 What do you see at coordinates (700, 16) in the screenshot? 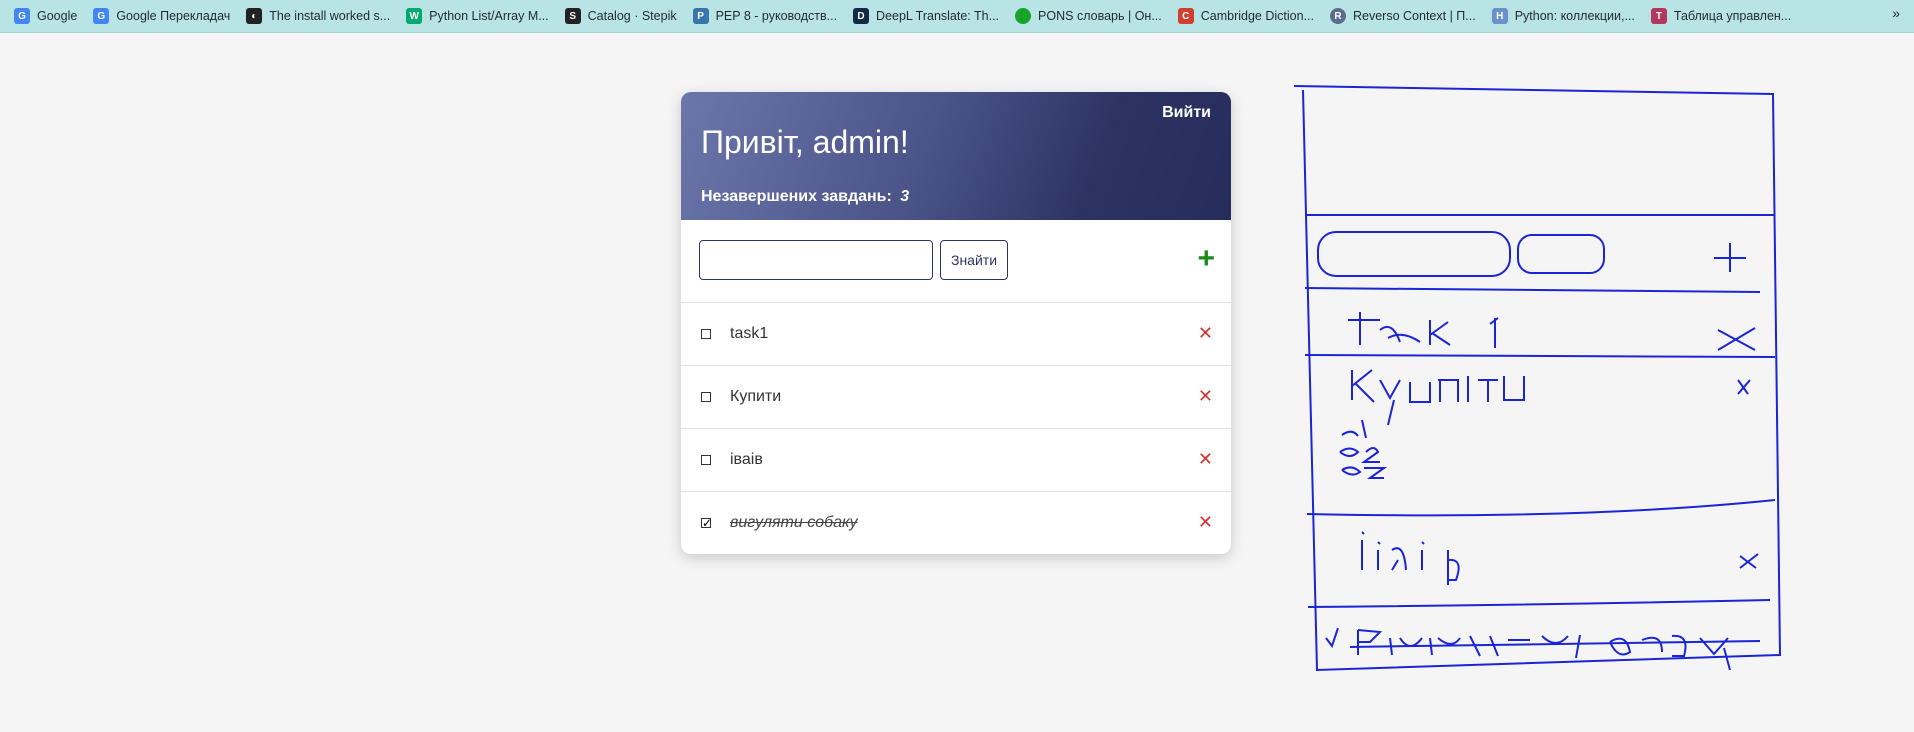
I see `python-icon: P` at bounding box center [700, 16].